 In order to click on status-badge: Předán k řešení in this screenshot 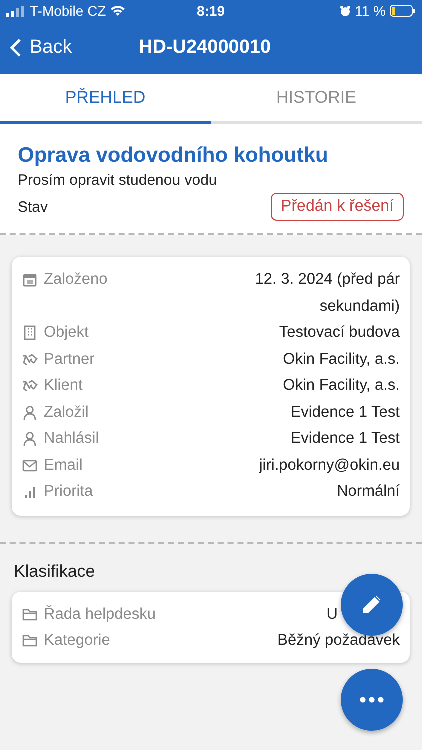, I will do `click(337, 207)`.